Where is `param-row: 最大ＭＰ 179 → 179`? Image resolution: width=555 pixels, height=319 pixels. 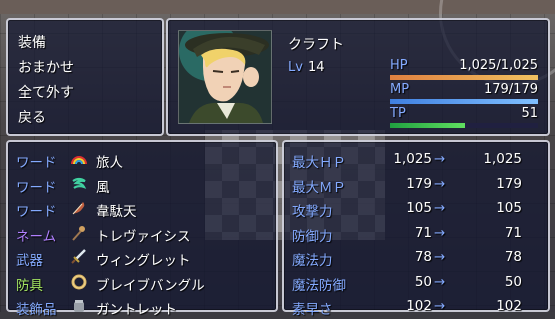
param-row: 最大ＭＰ 179 → 179 is located at coordinates (417, 185).